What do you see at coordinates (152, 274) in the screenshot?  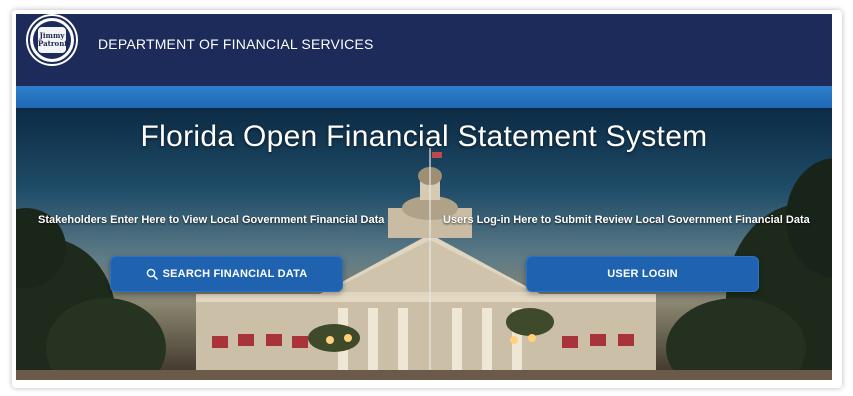 I see `search-icon` at bounding box center [152, 274].